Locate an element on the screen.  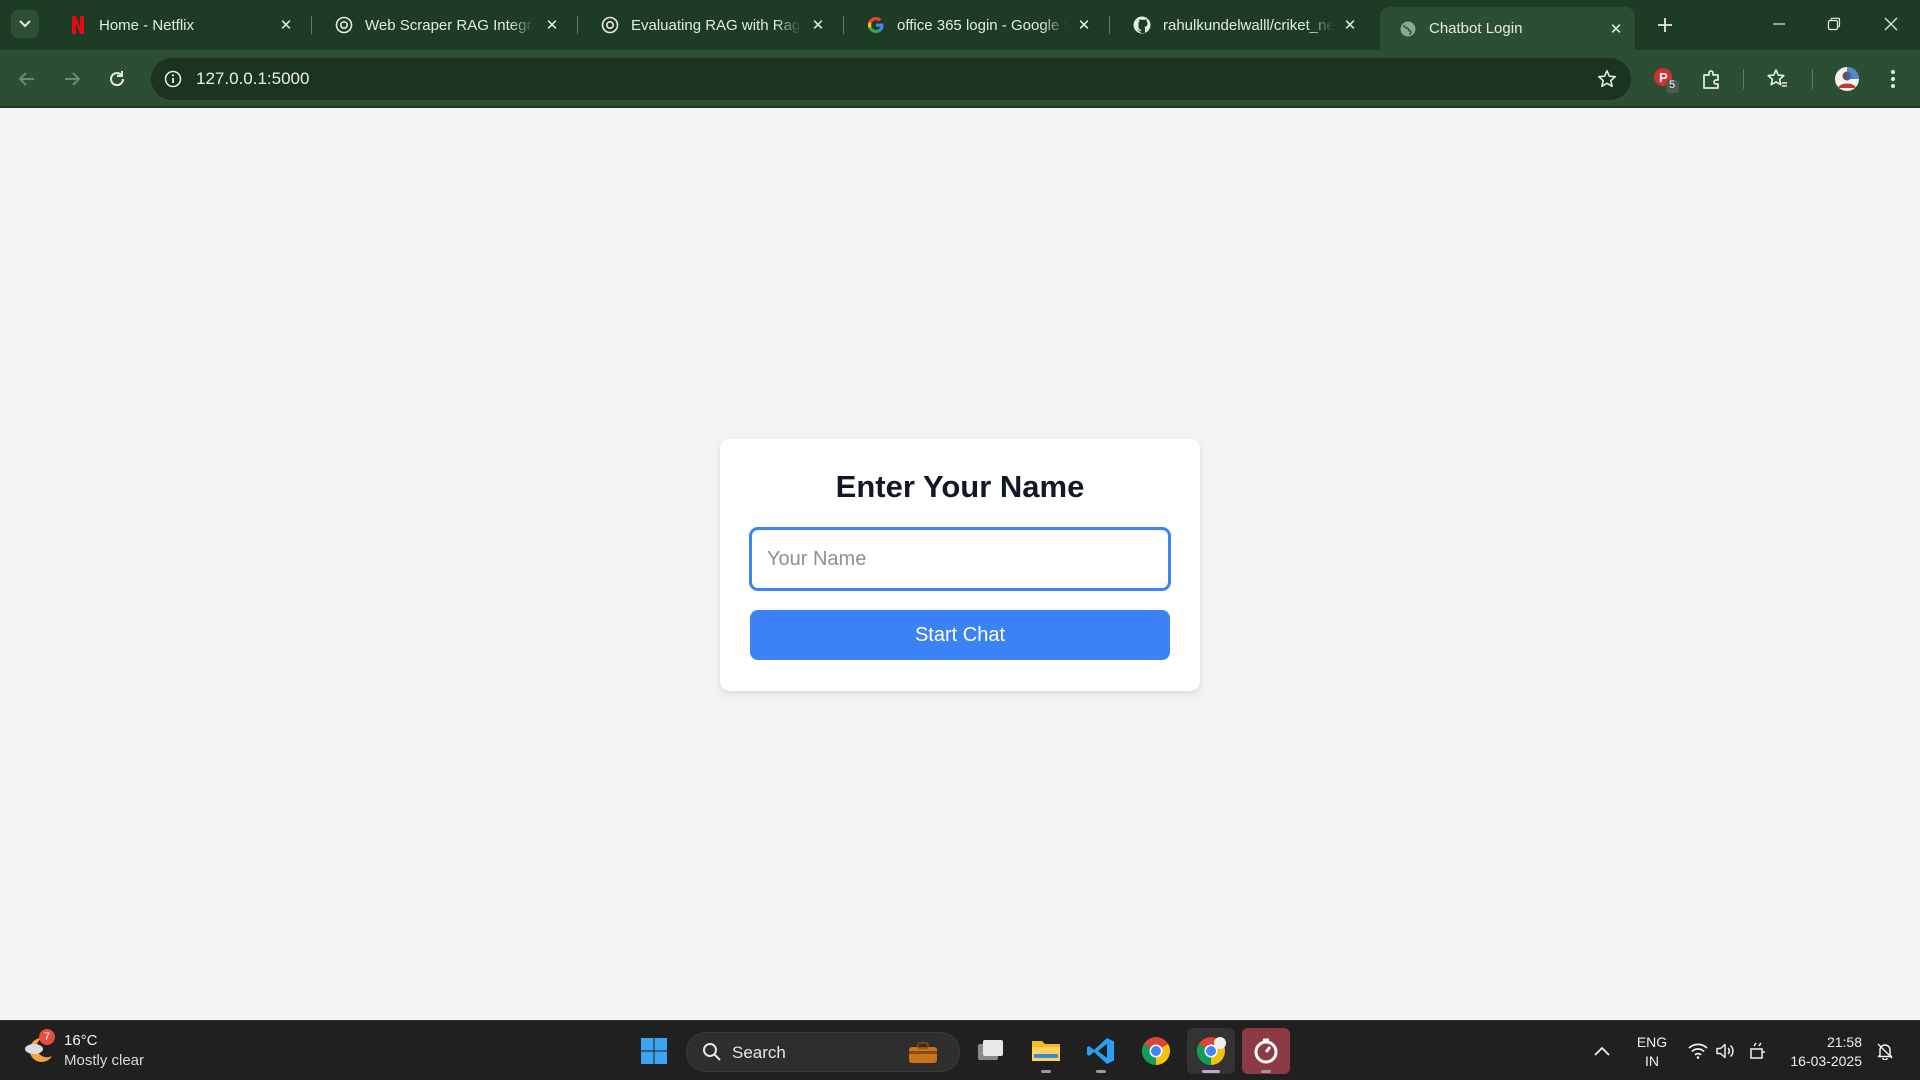
vscode-icon is located at coordinates (1100, 1051).